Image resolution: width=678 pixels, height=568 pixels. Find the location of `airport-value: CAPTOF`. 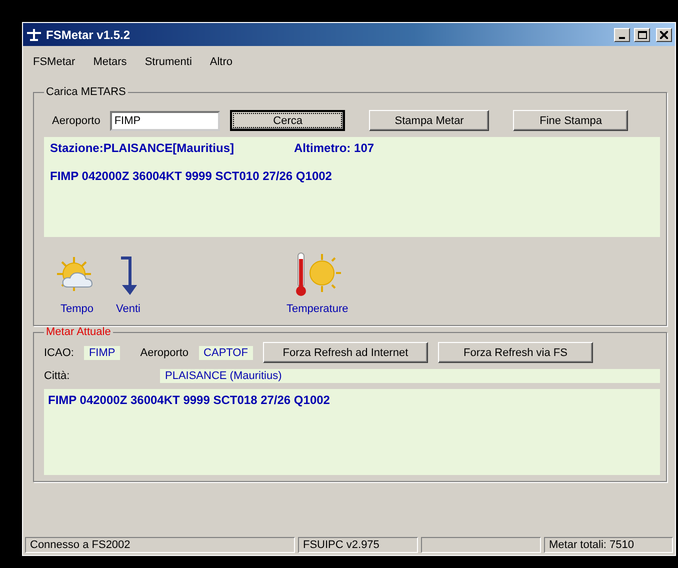

airport-value: CAPTOF is located at coordinates (225, 353).